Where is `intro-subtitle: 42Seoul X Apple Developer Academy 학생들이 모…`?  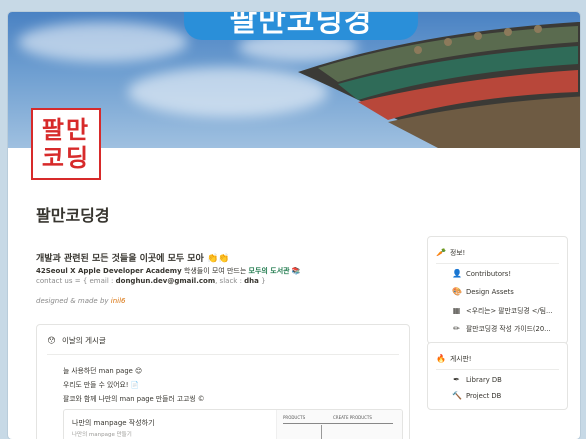
intro-subtitle: 42Seoul X Apple Developer Academy 학생들이 모… is located at coordinates (168, 271).